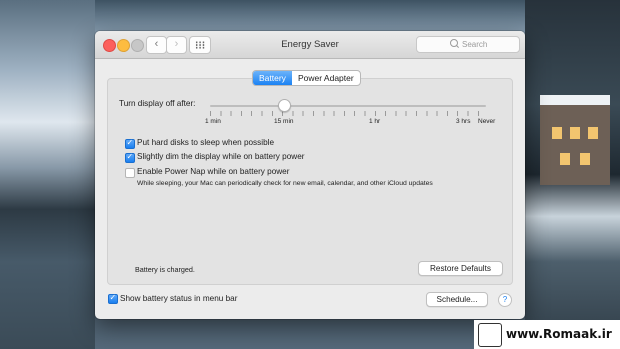 This screenshot has width=620, height=349. I want to click on tick-label: 1 hr, so click(375, 121).